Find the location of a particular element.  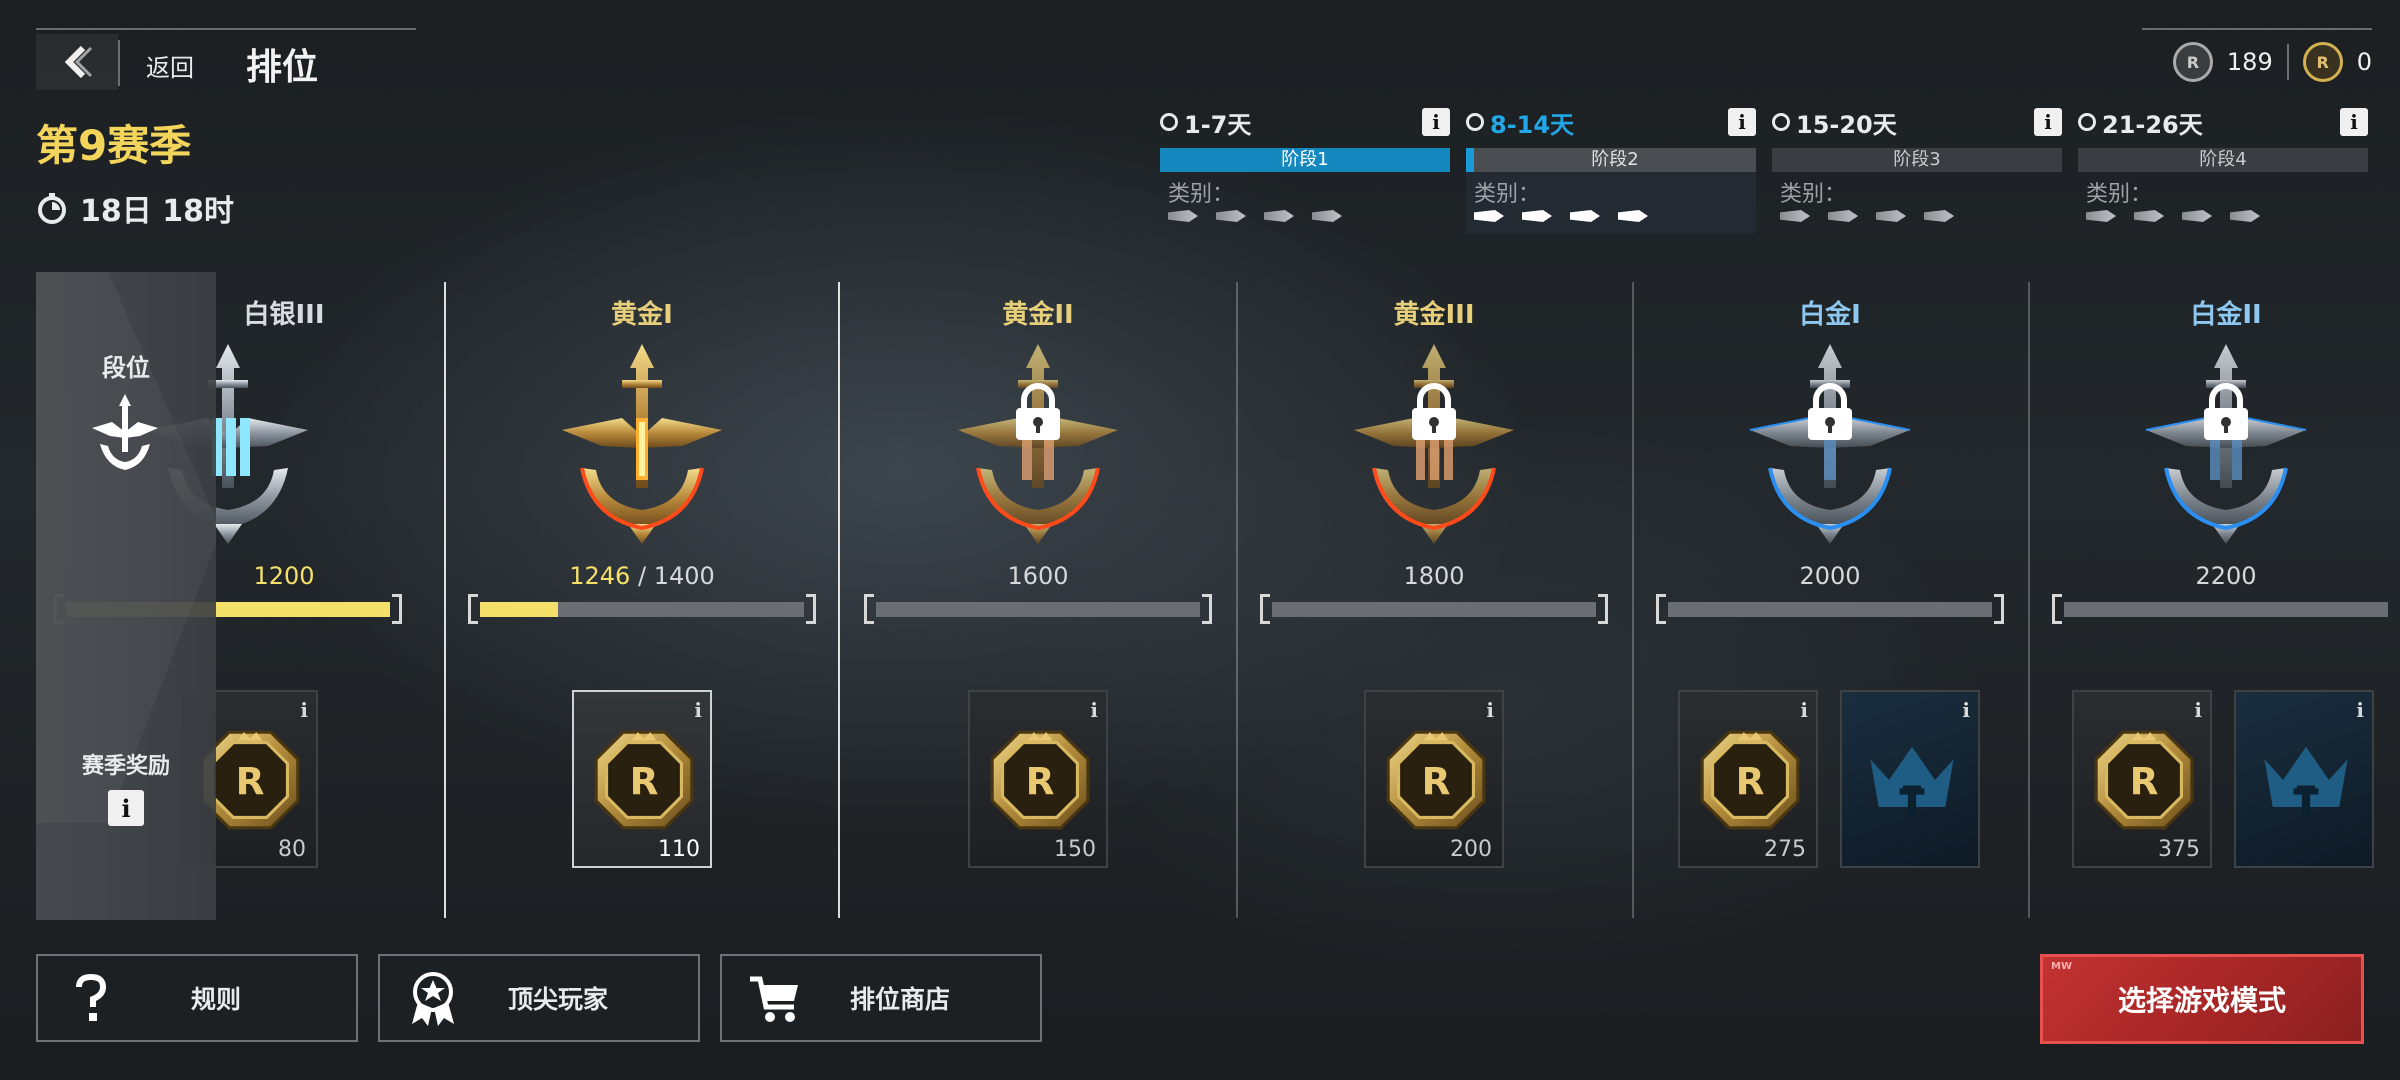

top-players-button: 顶尖玩家 is located at coordinates (539, 998).